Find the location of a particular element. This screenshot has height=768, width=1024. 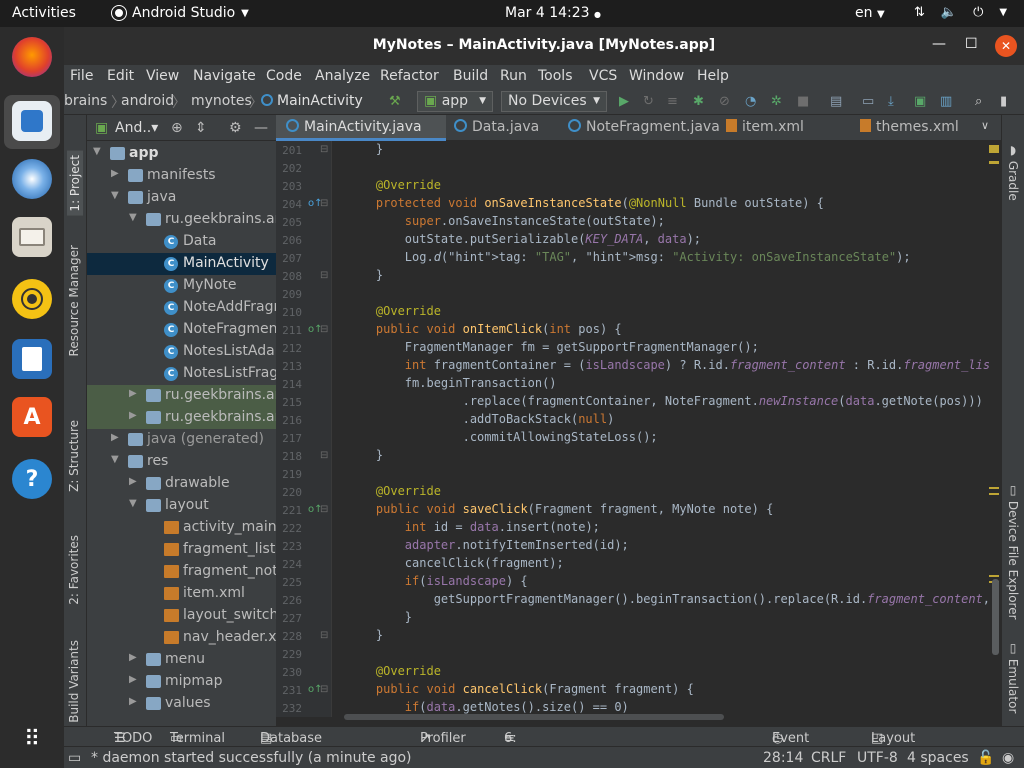

thunderbird-icon is located at coordinates (32, 179).